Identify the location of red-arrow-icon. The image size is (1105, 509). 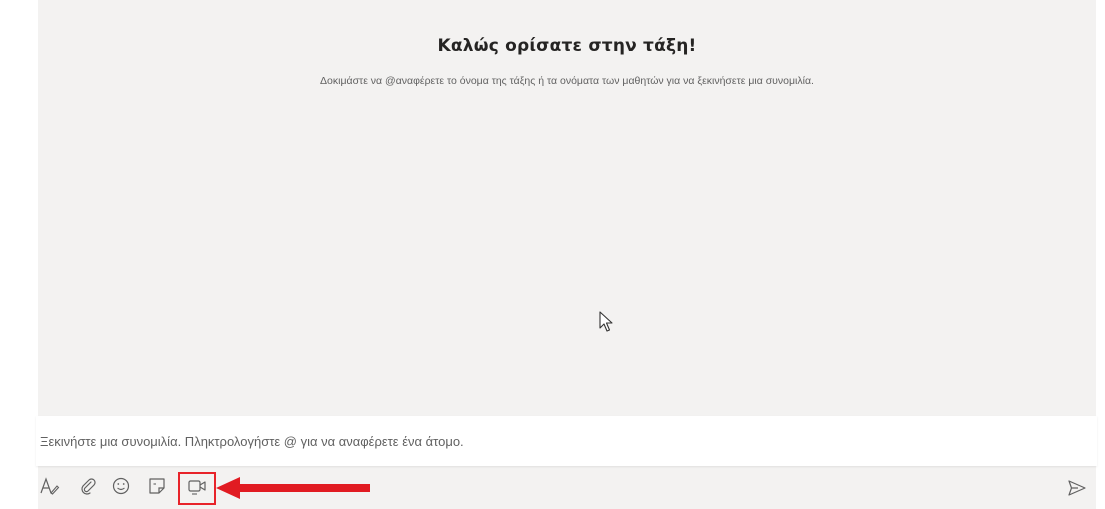
(293, 488).